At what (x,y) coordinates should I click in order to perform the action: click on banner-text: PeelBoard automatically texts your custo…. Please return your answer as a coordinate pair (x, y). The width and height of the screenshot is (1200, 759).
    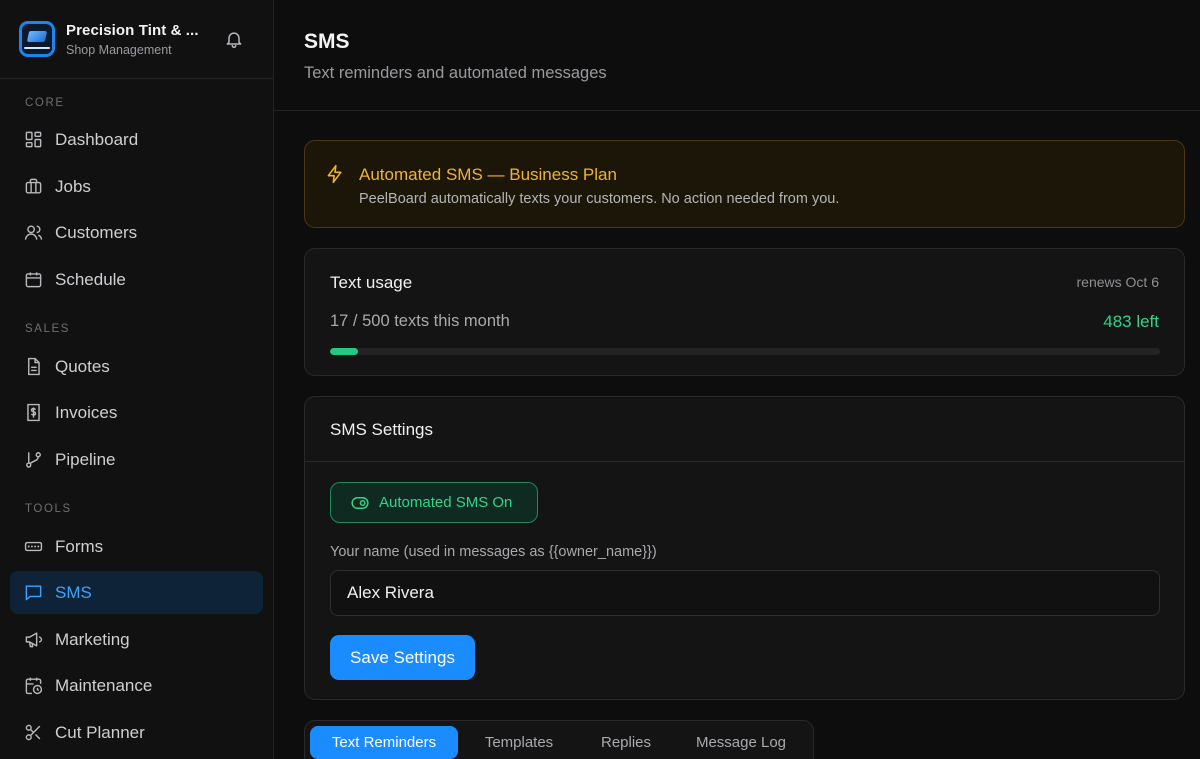
    Looking at the image, I should click on (599, 199).